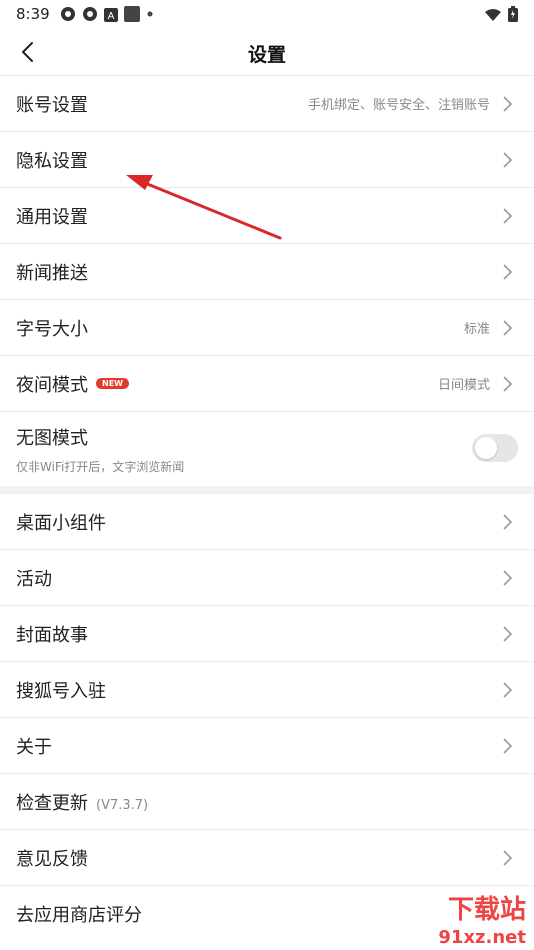  Describe the element at coordinates (476, 329) in the screenshot. I see `row-hint: 标准` at that location.